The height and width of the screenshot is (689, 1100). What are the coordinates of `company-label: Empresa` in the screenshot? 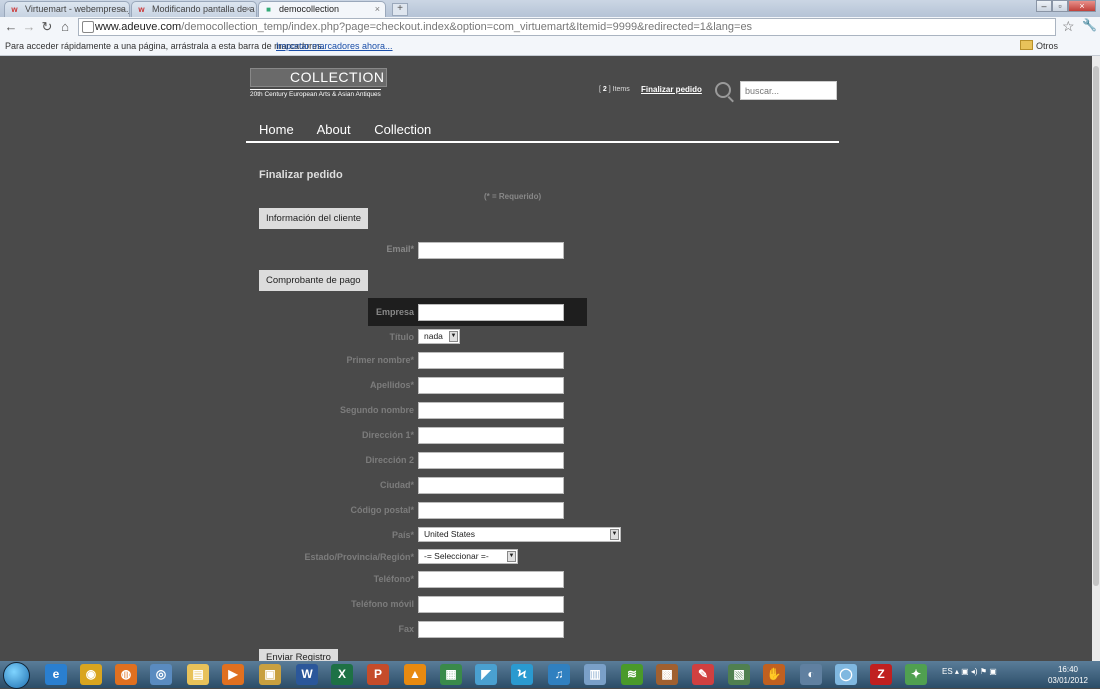 It's located at (394, 312).